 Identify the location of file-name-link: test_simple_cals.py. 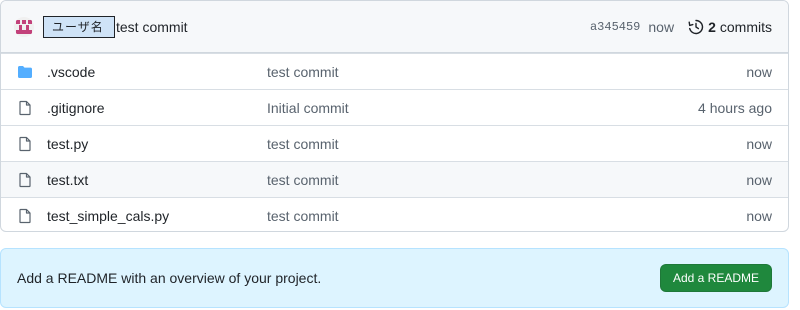
(108, 216).